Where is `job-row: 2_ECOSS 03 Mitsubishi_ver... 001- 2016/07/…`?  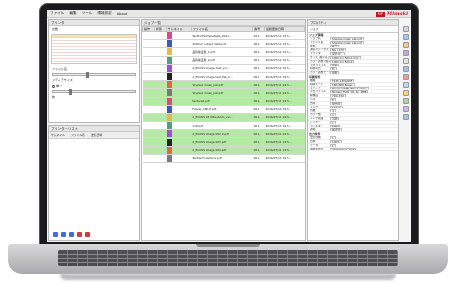 job-row: 2_ECOSS 03 Mitsubishi_ver... 001- 2016/07/… is located at coordinates (223, 118).